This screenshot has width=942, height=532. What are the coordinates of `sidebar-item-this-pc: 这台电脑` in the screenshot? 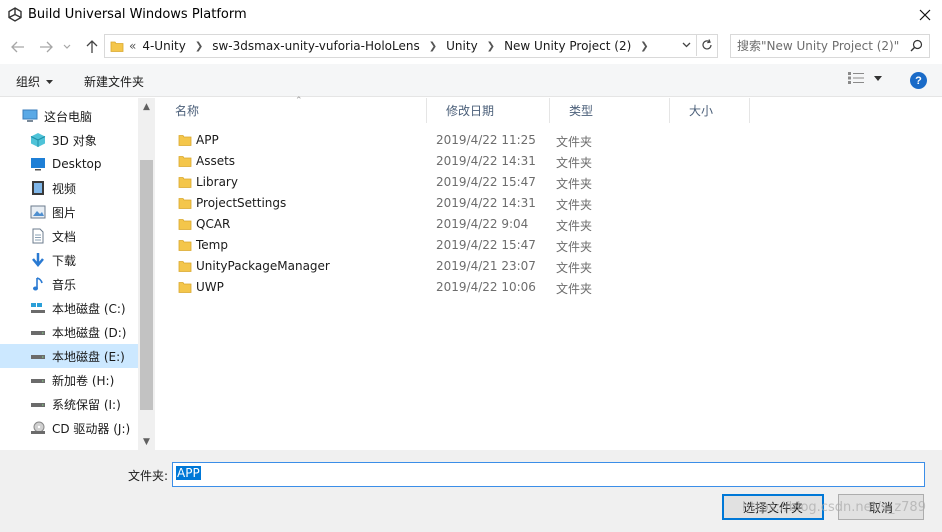 It's located at (69, 116).